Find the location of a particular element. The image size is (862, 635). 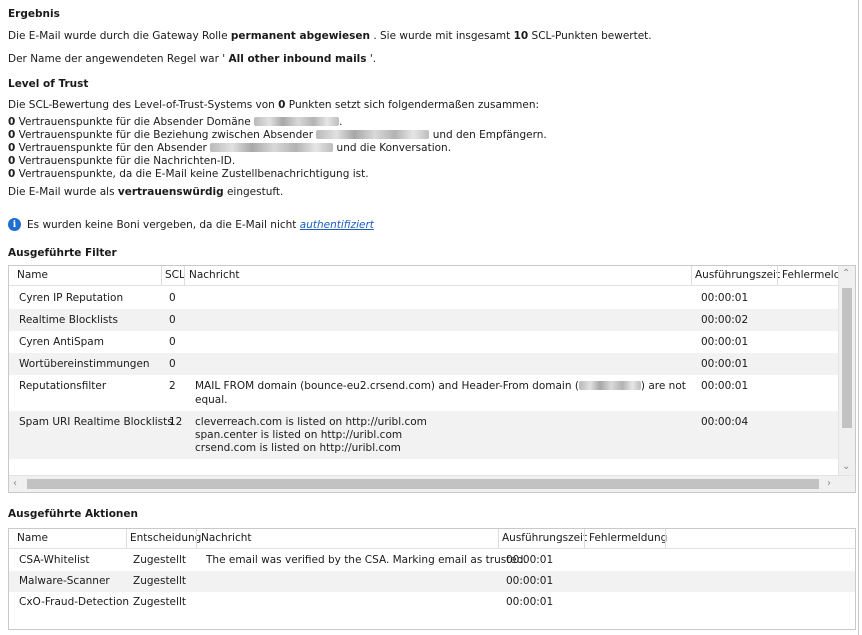

column-header-decision: Entscheidung is located at coordinates (165, 538).